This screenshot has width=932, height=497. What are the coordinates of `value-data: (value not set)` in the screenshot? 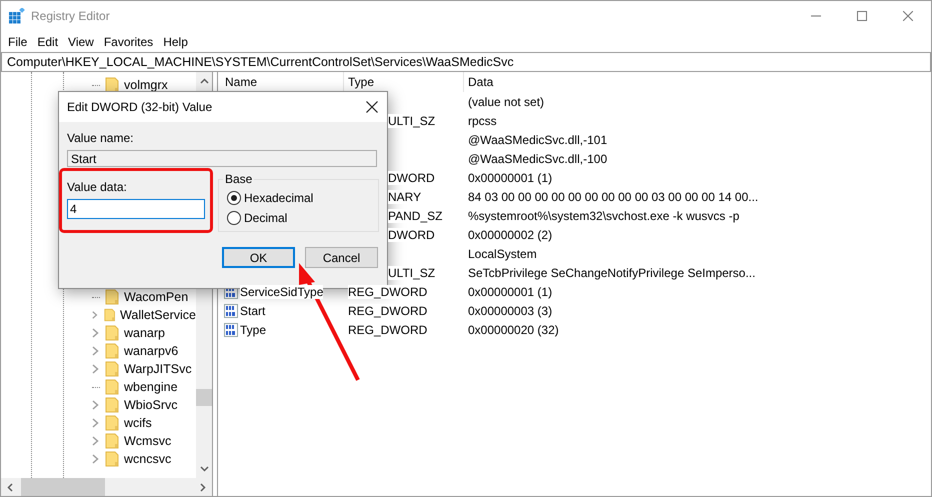 It's located at (506, 101).